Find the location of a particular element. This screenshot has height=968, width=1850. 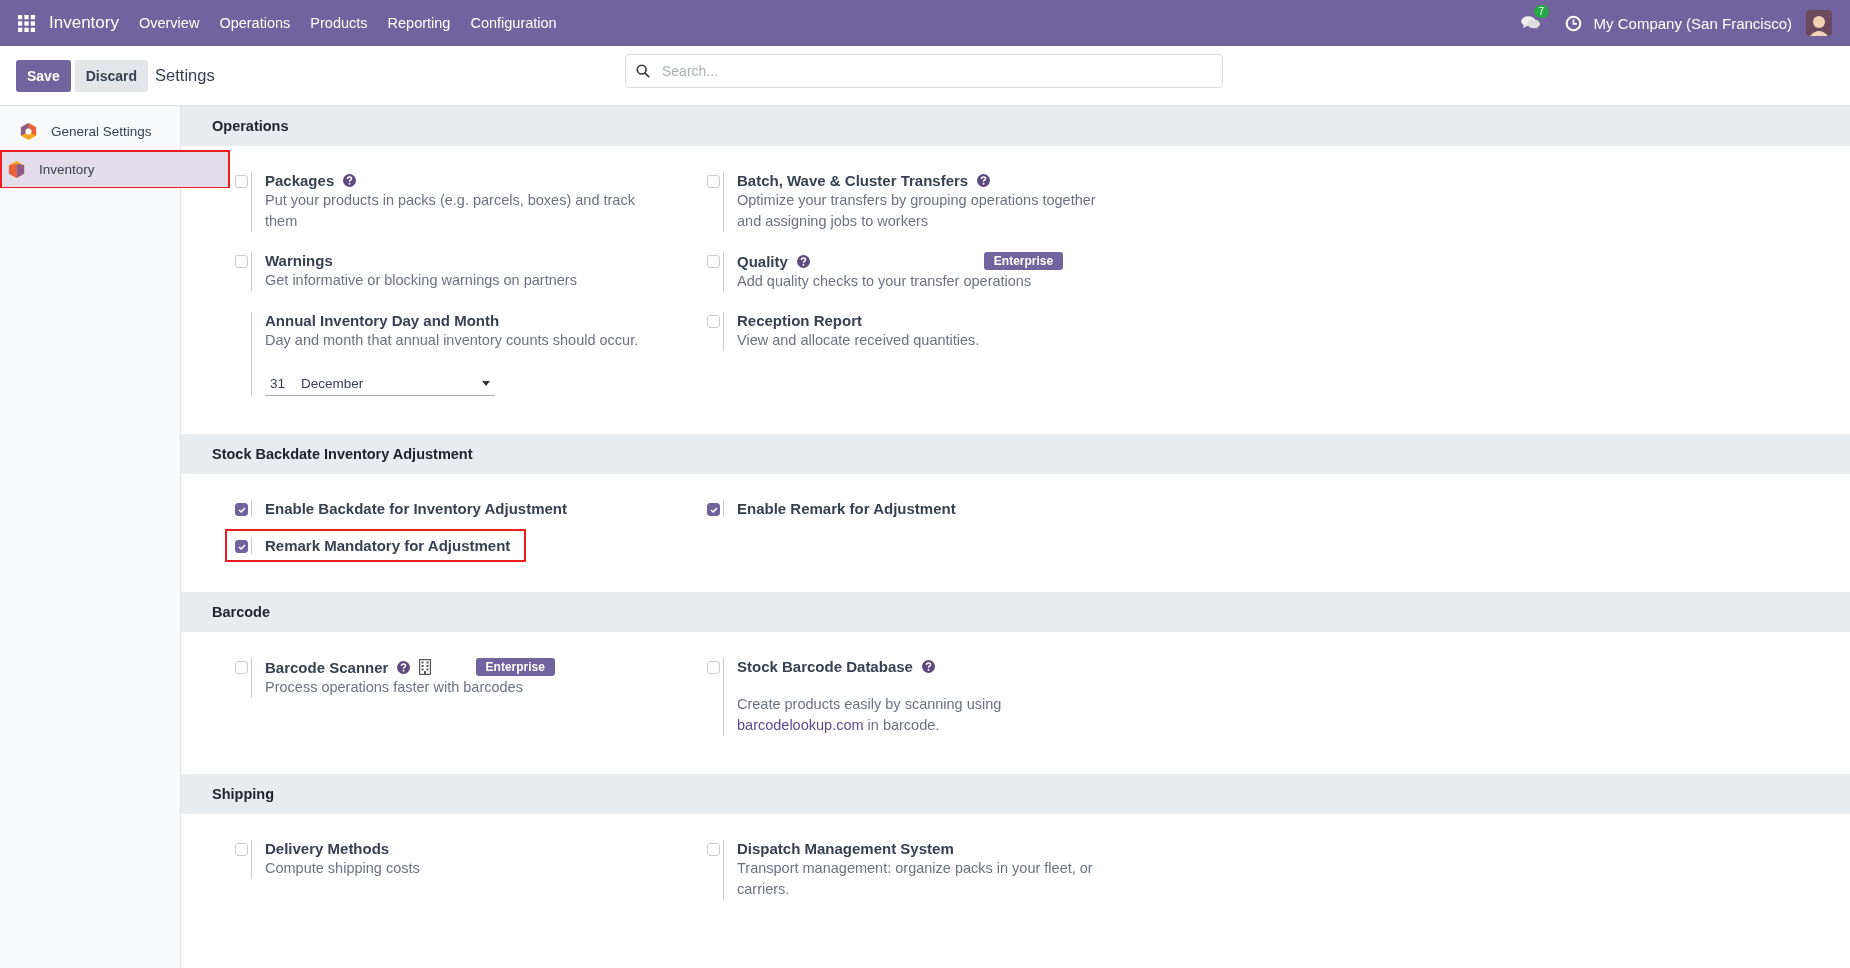

sidebar-item: General Settings is located at coordinates (90, 131).